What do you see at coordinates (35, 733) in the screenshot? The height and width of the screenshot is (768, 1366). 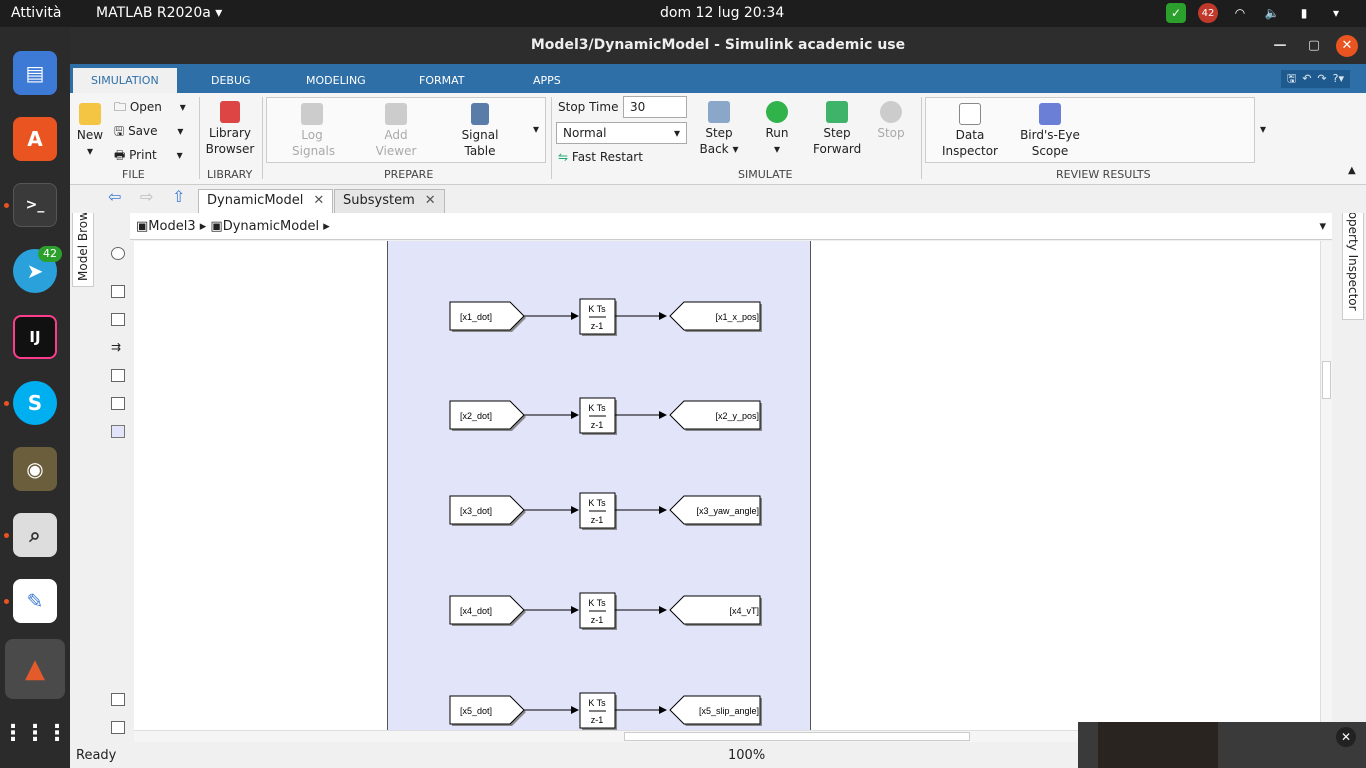 I see `app-grid-icon: ⋮⋮⋮` at bounding box center [35, 733].